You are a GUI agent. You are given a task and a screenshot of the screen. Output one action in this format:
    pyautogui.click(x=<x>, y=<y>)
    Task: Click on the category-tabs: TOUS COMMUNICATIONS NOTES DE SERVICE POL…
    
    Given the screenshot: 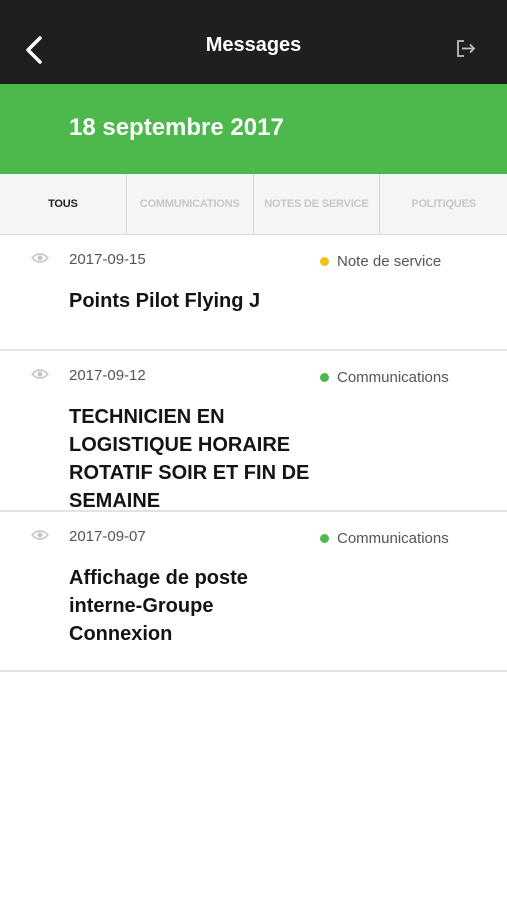 What is the action you would take?
    pyautogui.click(x=253, y=204)
    